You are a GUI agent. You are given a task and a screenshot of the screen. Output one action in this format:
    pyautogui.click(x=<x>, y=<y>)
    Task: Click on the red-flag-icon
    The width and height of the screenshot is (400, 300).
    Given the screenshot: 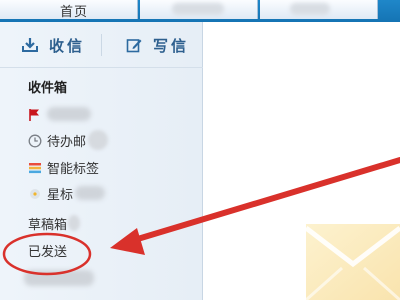 What is the action you would take?
    pyautogui.click(x=35, y=114)
    